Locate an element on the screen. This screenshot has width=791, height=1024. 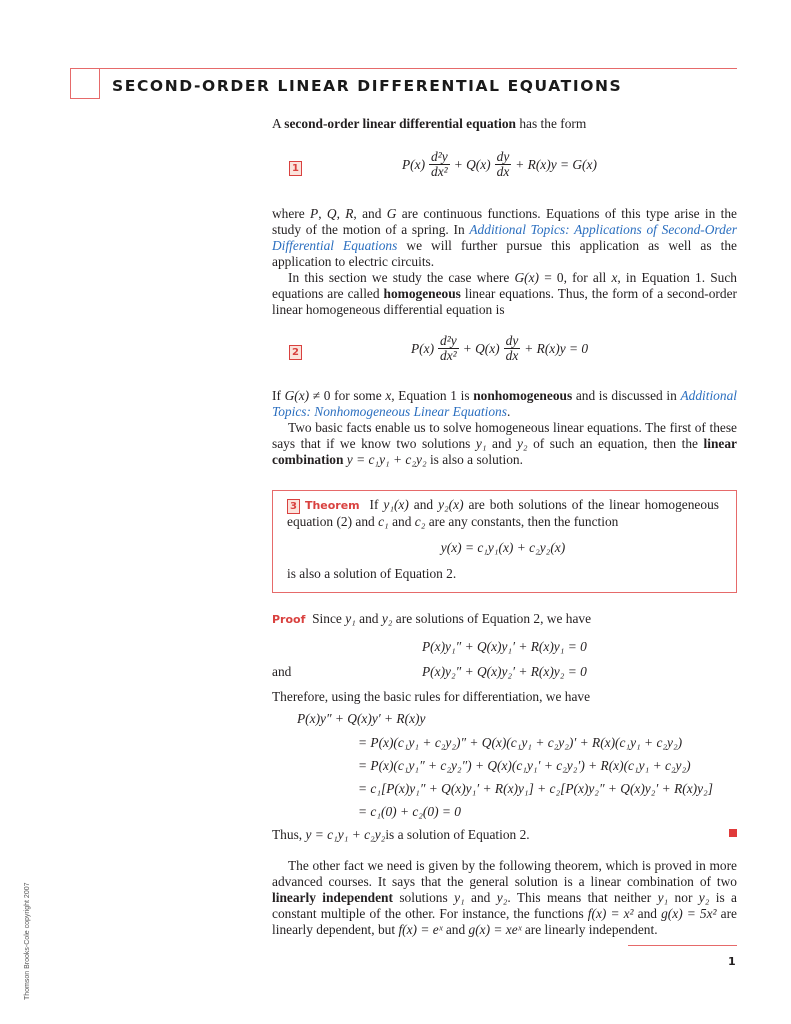
proof-equation-a: P(x)y₁″ + Q(x)y₁′ + R(x)y₁ = 0 is located at coordinates (504, 646).